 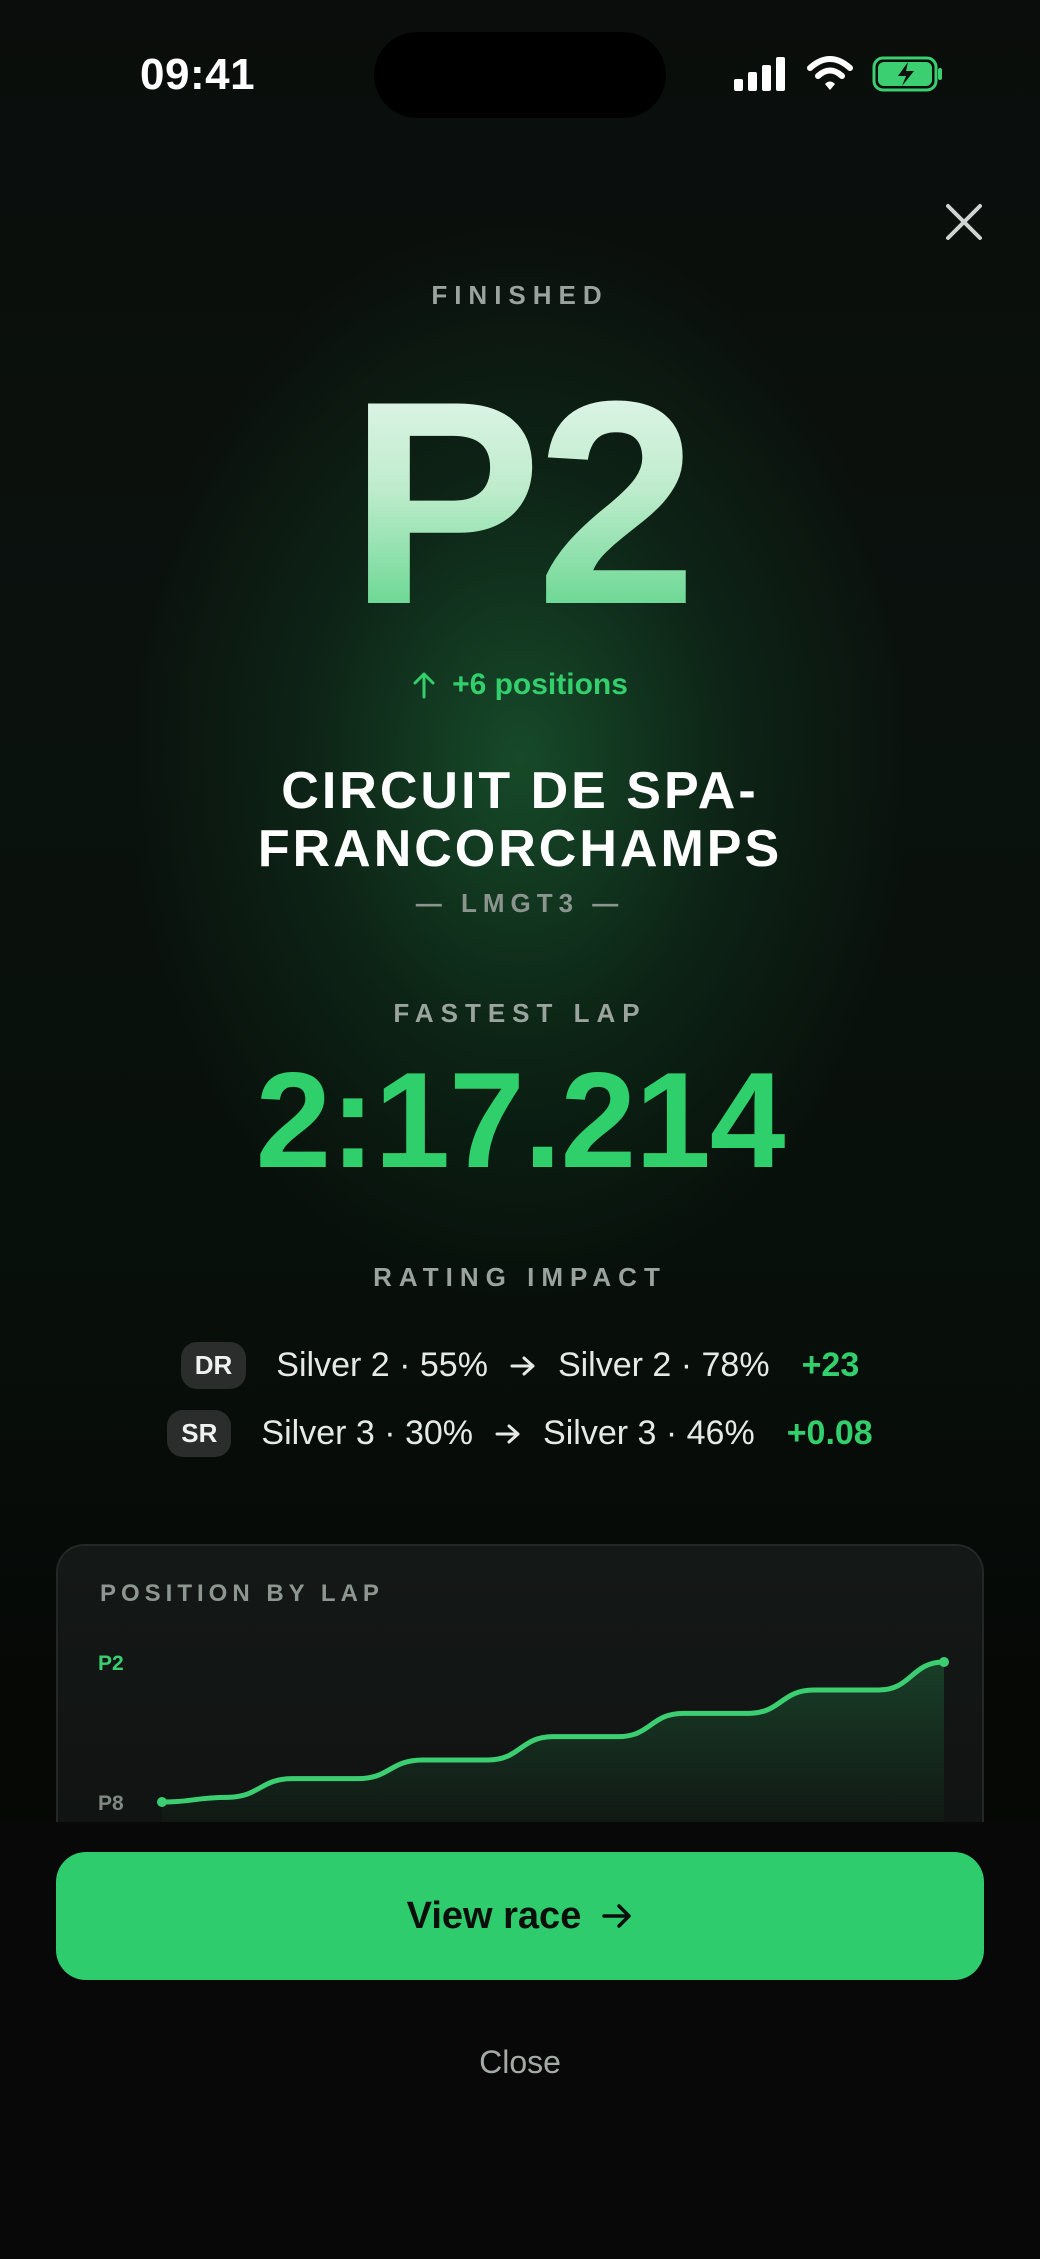 I want to click on status-icons, so click(x=839, y=74).